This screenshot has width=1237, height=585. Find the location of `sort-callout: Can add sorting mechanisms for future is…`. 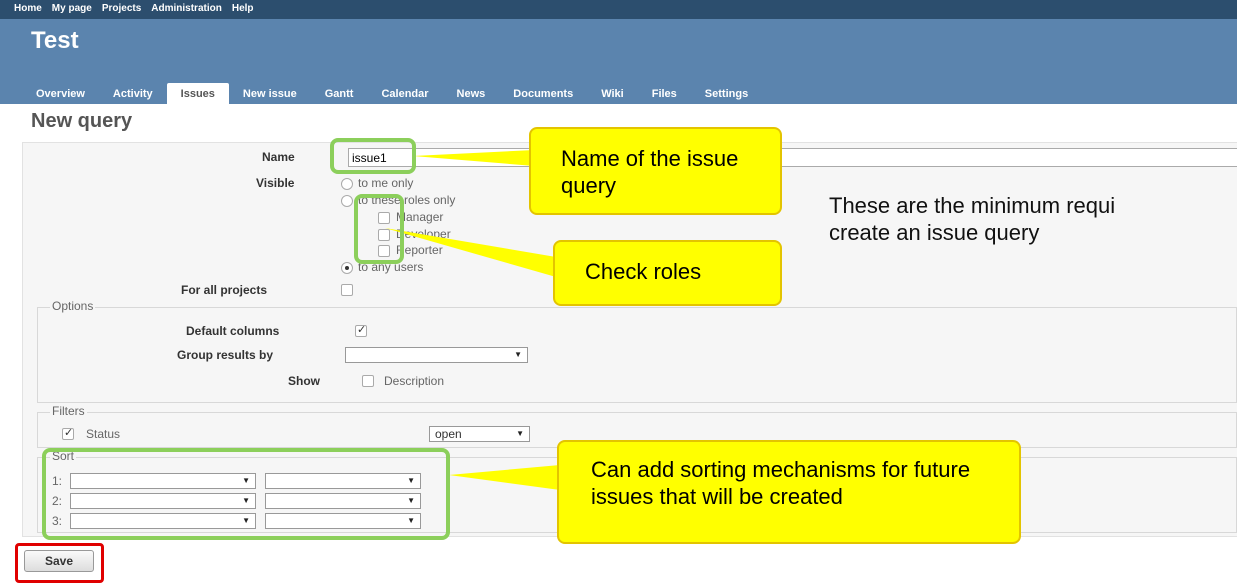

sort-callout: Can add sorting mechanisms for future is… is located at coordinates (789, 492).